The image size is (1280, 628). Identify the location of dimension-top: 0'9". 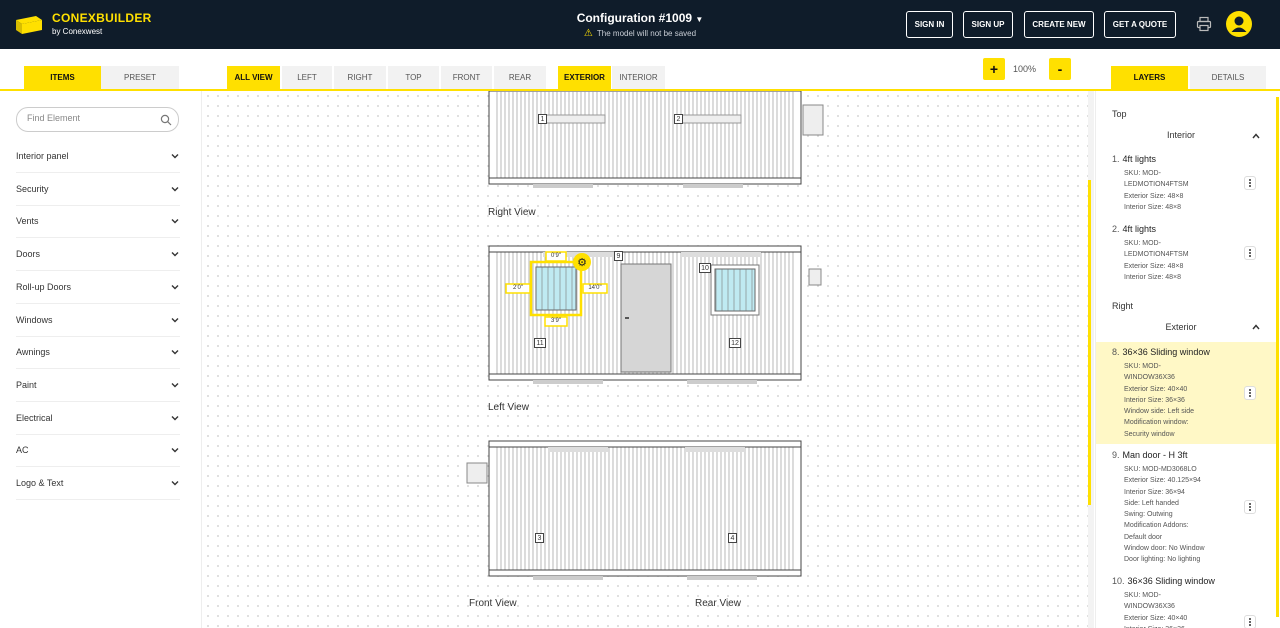
(556, 256).